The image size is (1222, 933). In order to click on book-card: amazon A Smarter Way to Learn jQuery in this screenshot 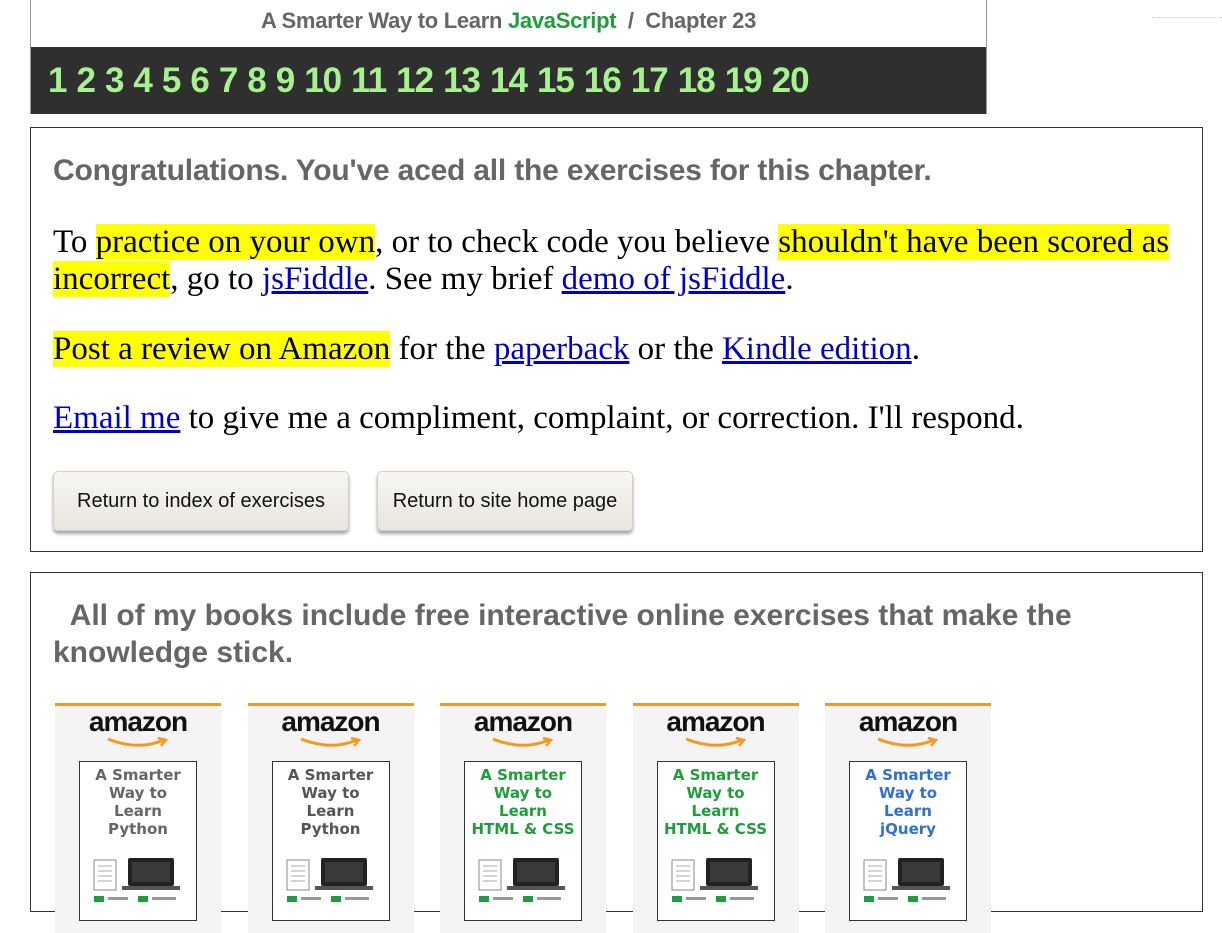, I will do `click(908, 818)`.